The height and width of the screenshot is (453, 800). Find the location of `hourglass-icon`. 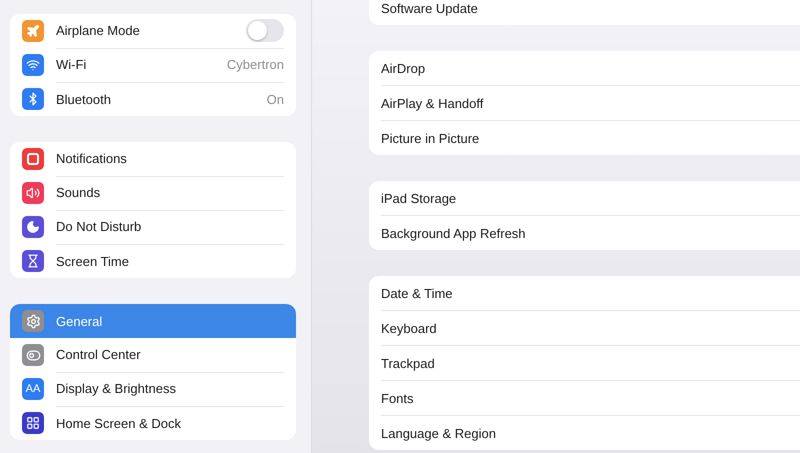

hourglass-icon is located at coordinates (33, 261).